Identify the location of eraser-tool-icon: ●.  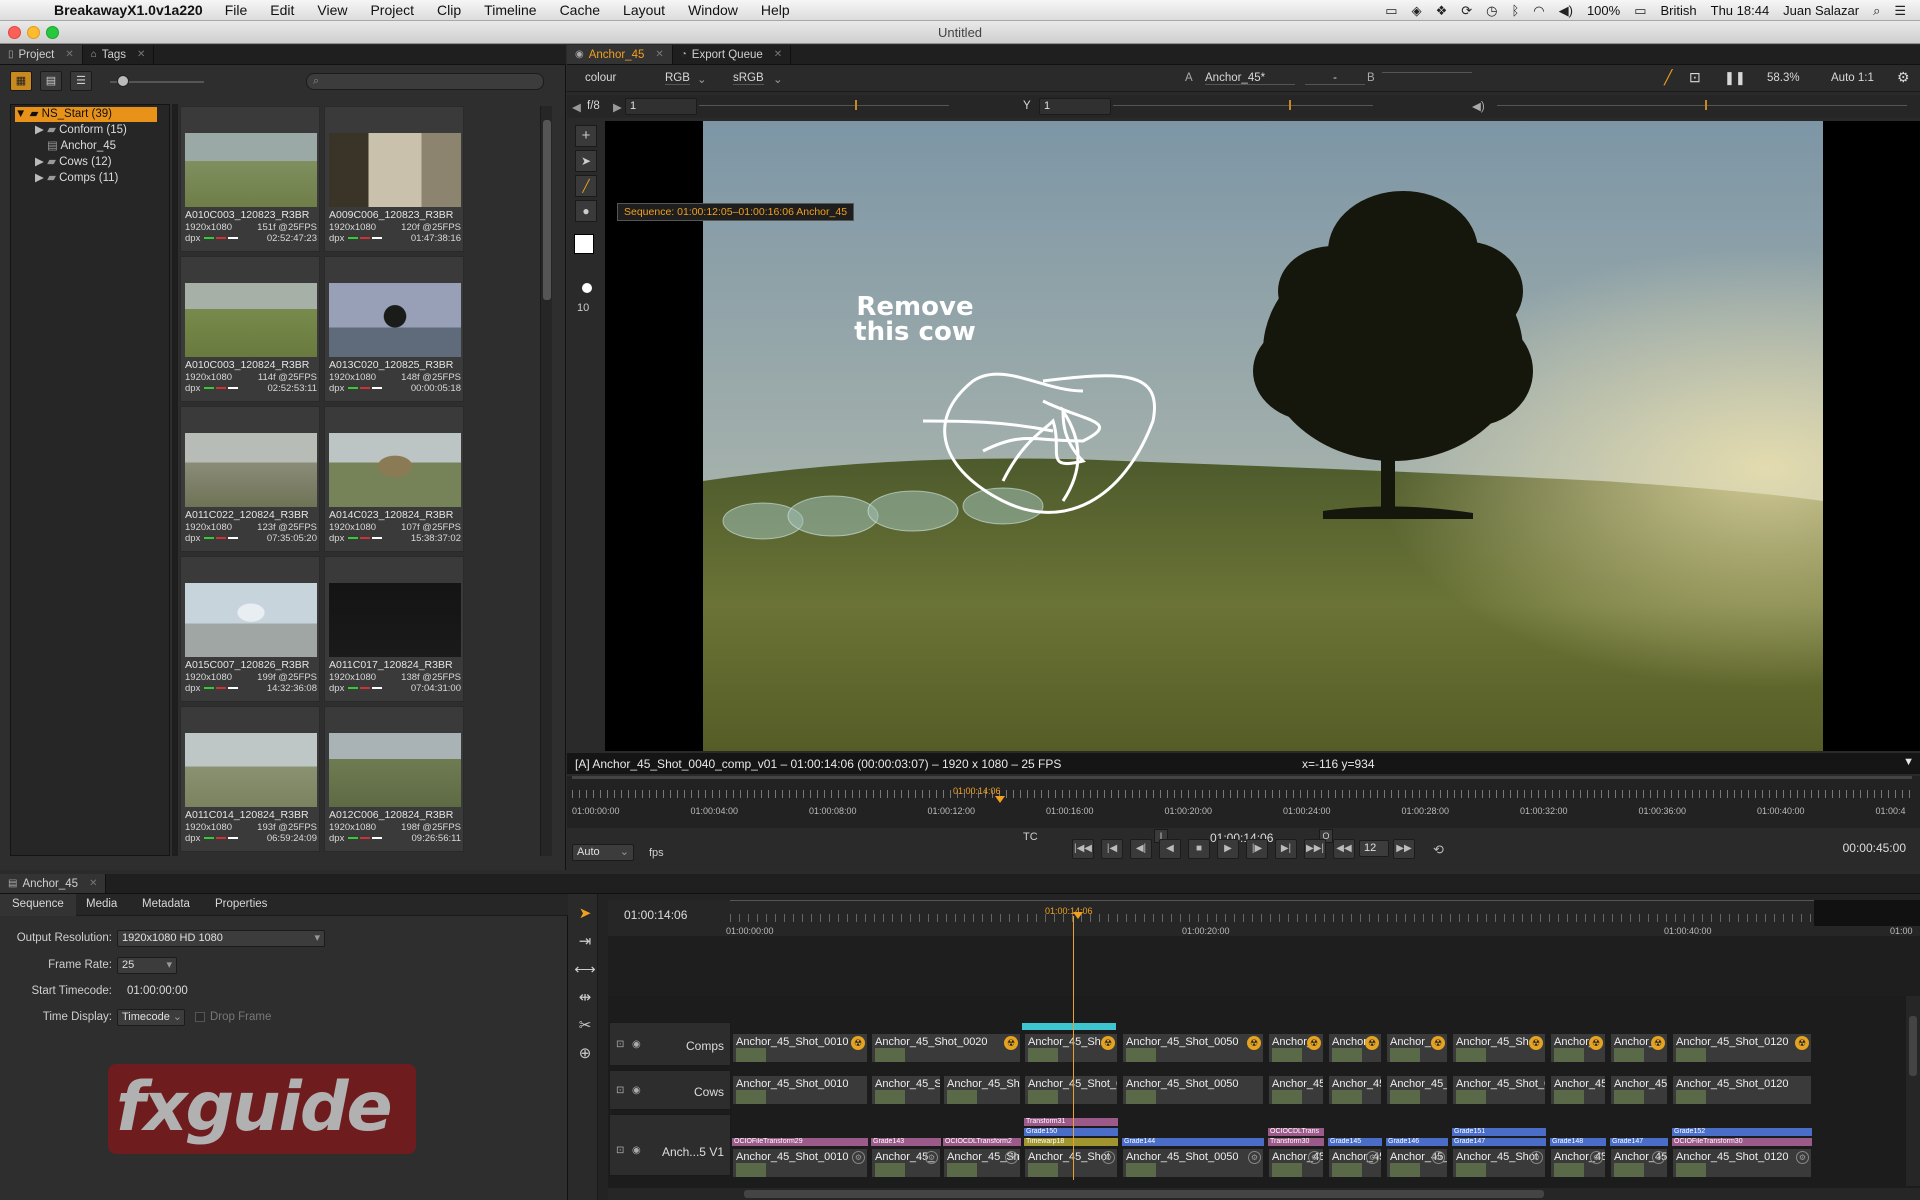
(586, 211).